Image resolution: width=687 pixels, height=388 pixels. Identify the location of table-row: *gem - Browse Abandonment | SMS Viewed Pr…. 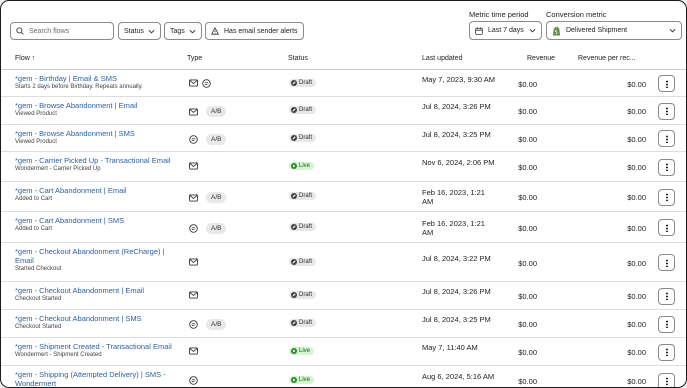
(343, 138).